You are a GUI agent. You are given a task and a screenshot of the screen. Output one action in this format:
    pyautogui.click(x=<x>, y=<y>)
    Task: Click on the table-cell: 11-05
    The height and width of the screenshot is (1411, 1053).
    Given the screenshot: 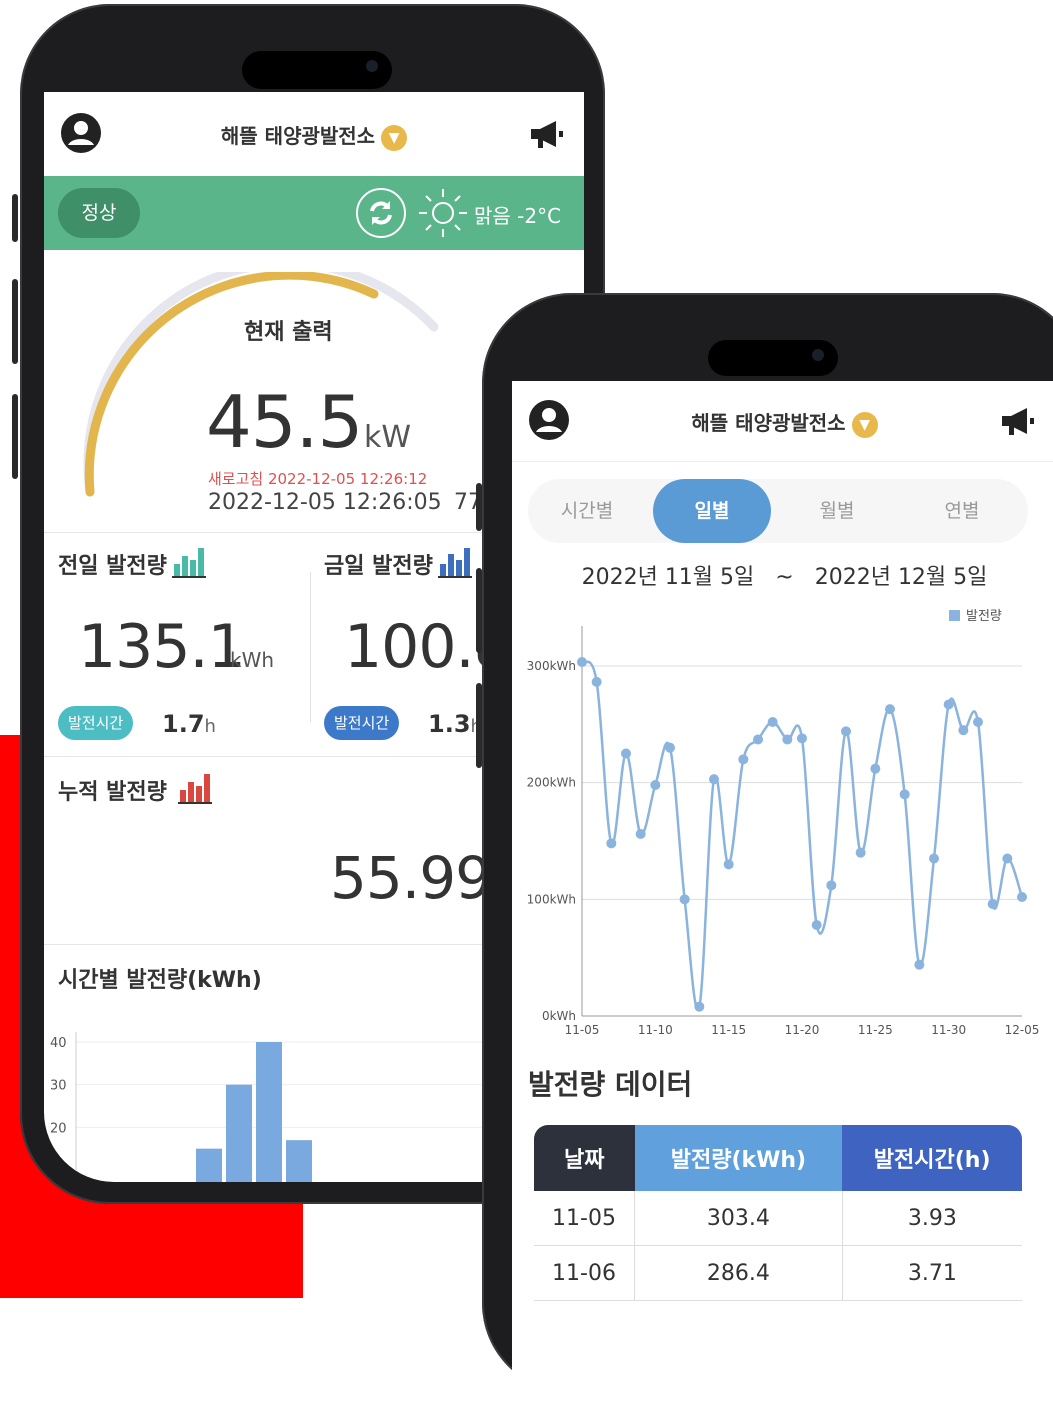 What is the action you would take?
    pyautogui.click(x=584, y=1218)
    